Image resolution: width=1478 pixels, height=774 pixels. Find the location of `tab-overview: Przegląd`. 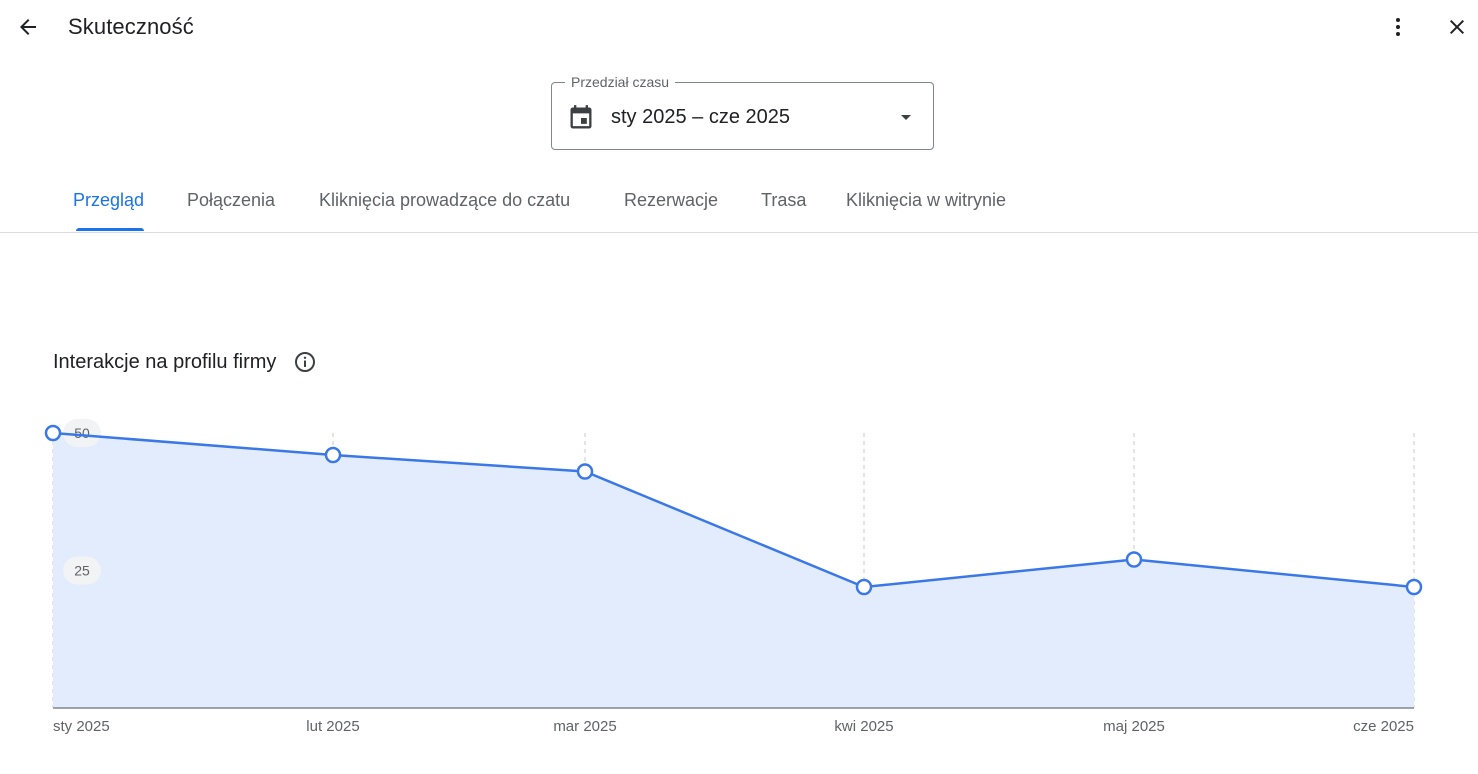

tab-overview: Przegląd is located at coordinates (108, 200).